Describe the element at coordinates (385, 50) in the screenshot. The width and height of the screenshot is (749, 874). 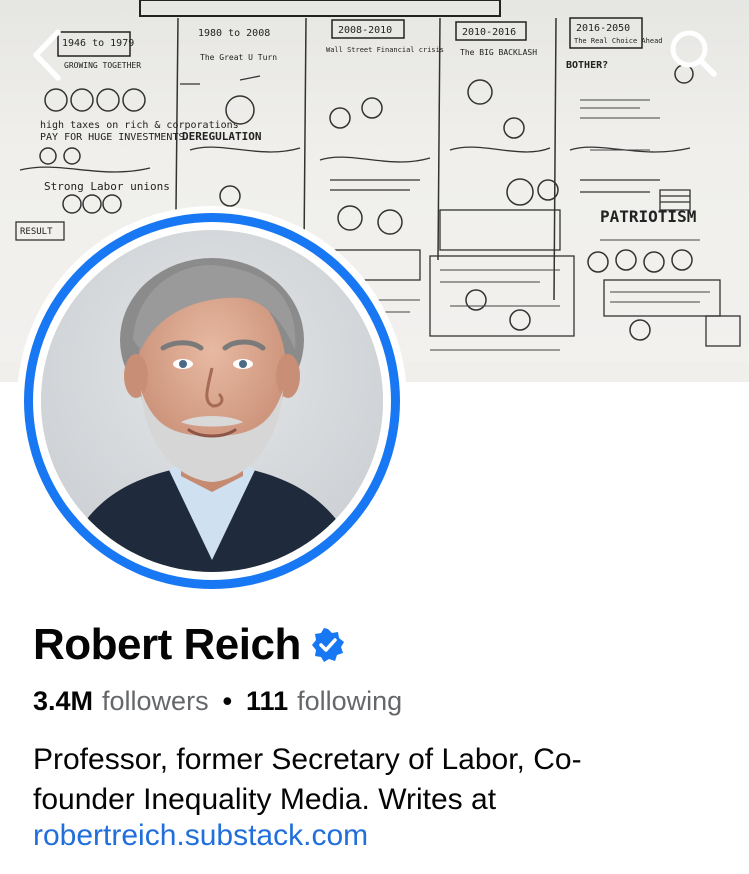
I see `cover-sub-3: Wall Street Financial crisis` at that location.